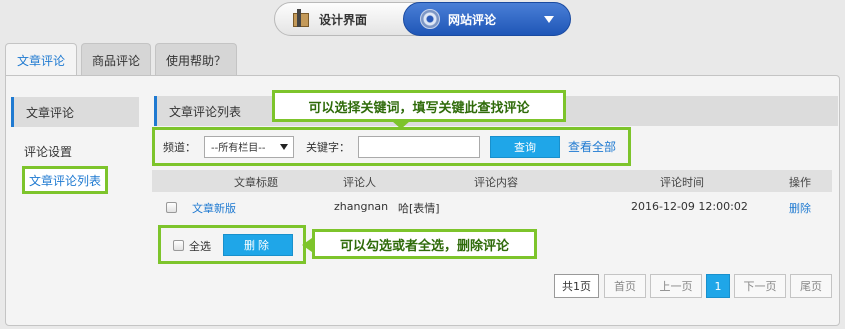 The width and height of the screenshot is (845, 329). What do you see at coordinates (800, 182) in the screenshot?
I see `column-header-action: 操作` at bounding box center [800, 182].